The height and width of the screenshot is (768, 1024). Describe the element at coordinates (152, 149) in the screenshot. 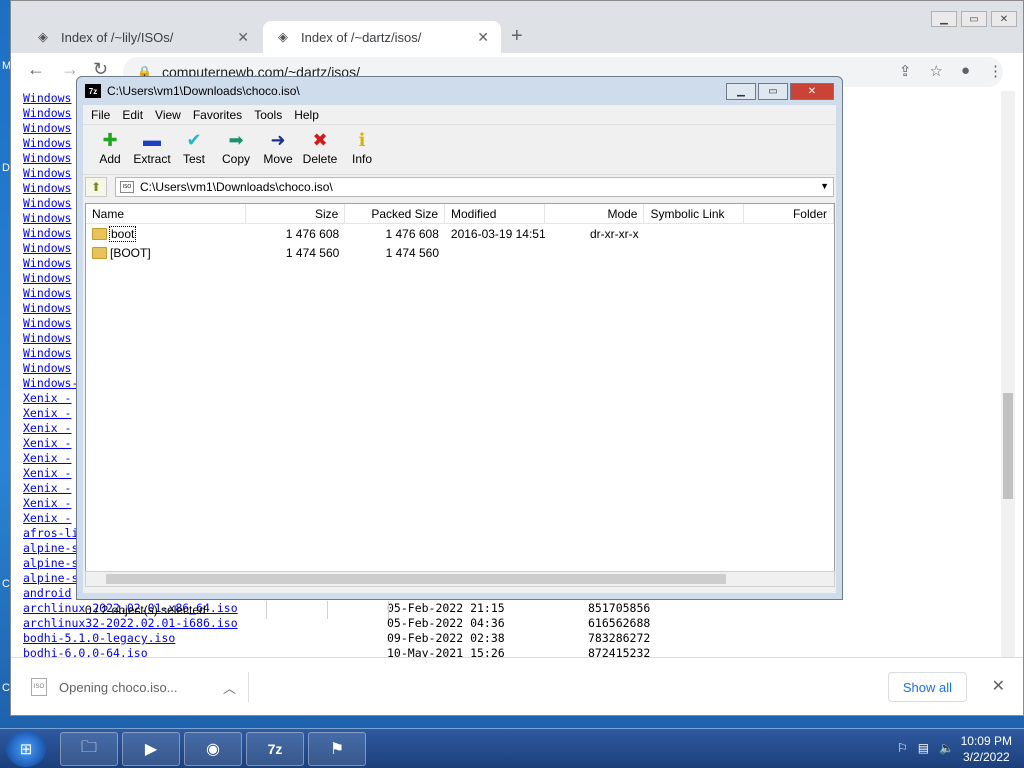

I see `tool-extract-button: ▬ Extract` at that location.